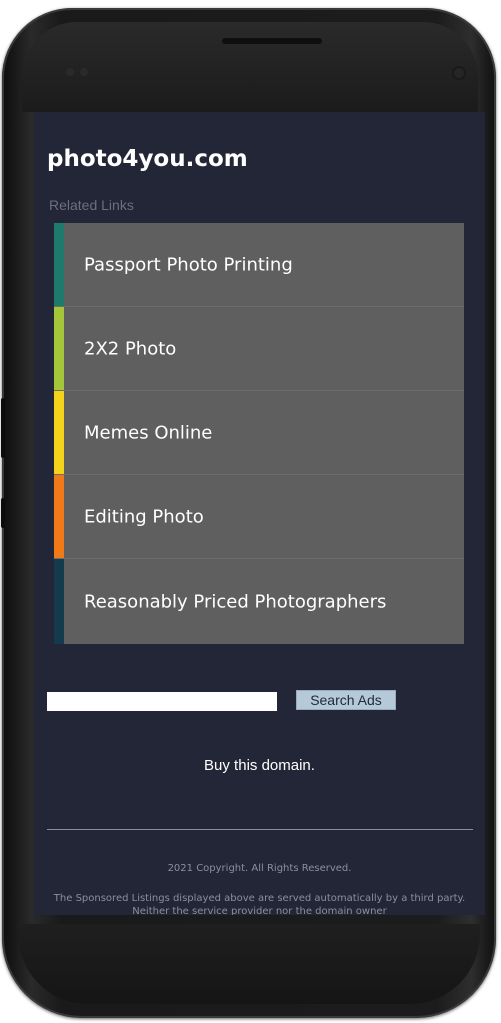 The width and height of the screenshot is (501, 1023). What do you see at coordinates (459, 73) in the screenshot?
I see `front-camera-icon` at bounding box center [459, 73].